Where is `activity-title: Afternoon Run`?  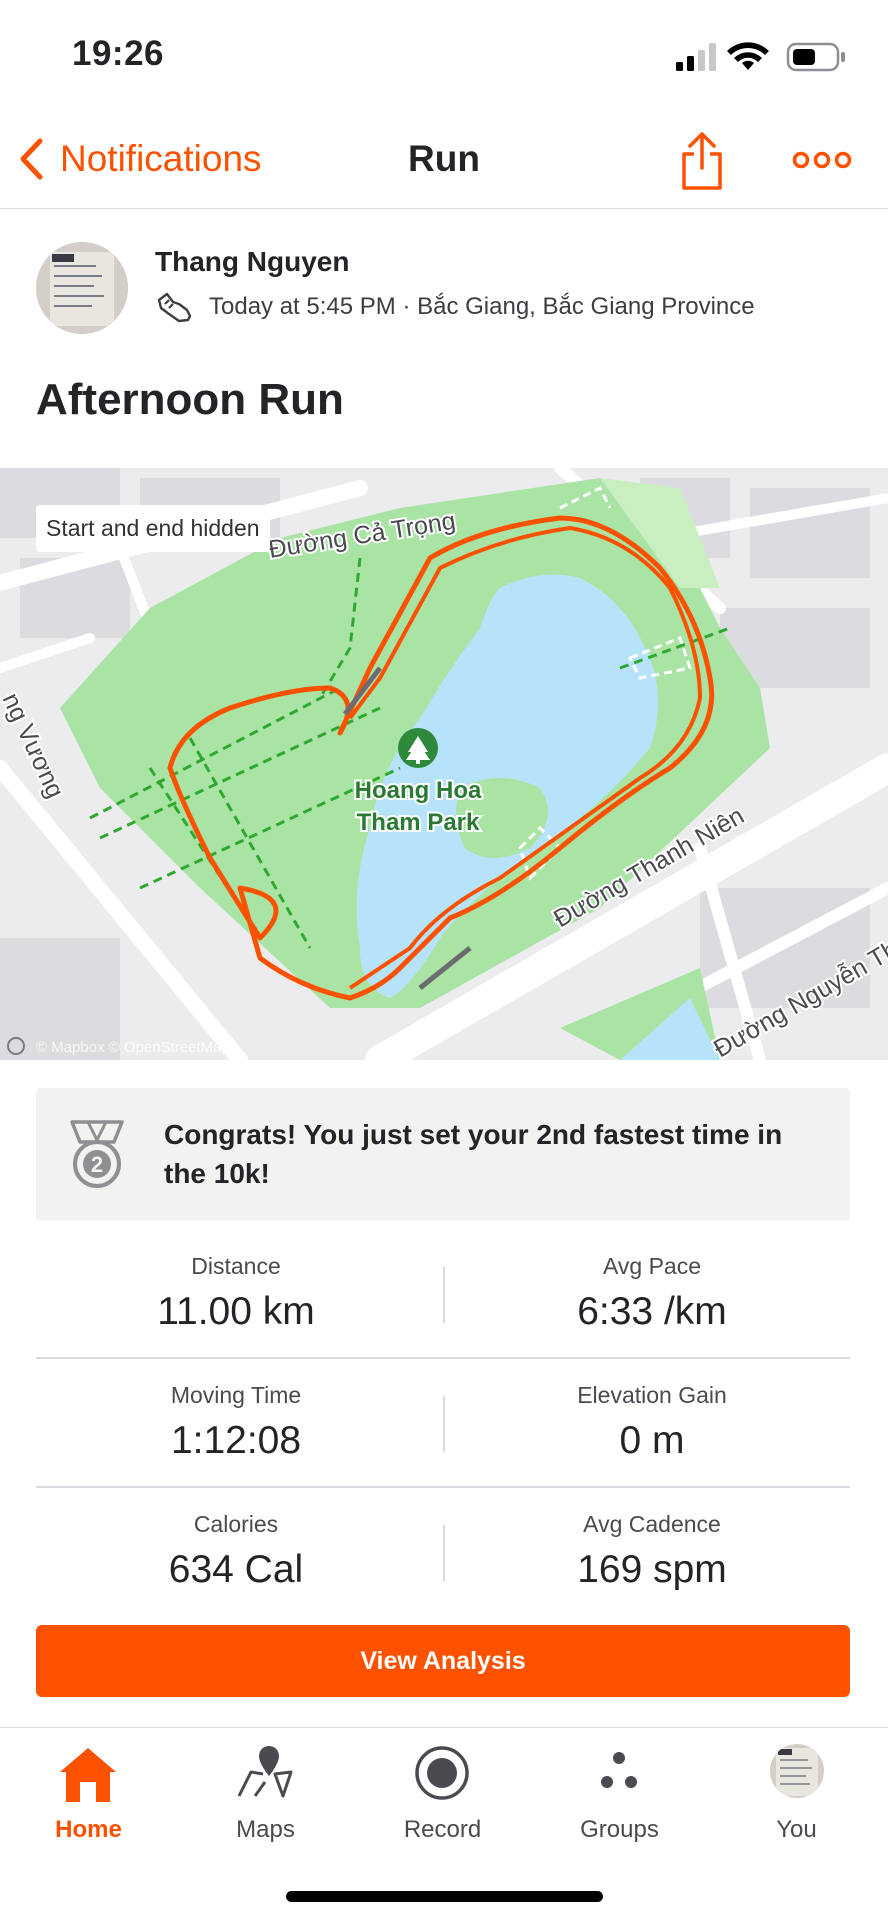 activity-title: Afternoon Run is located at coordinates (190, 400).